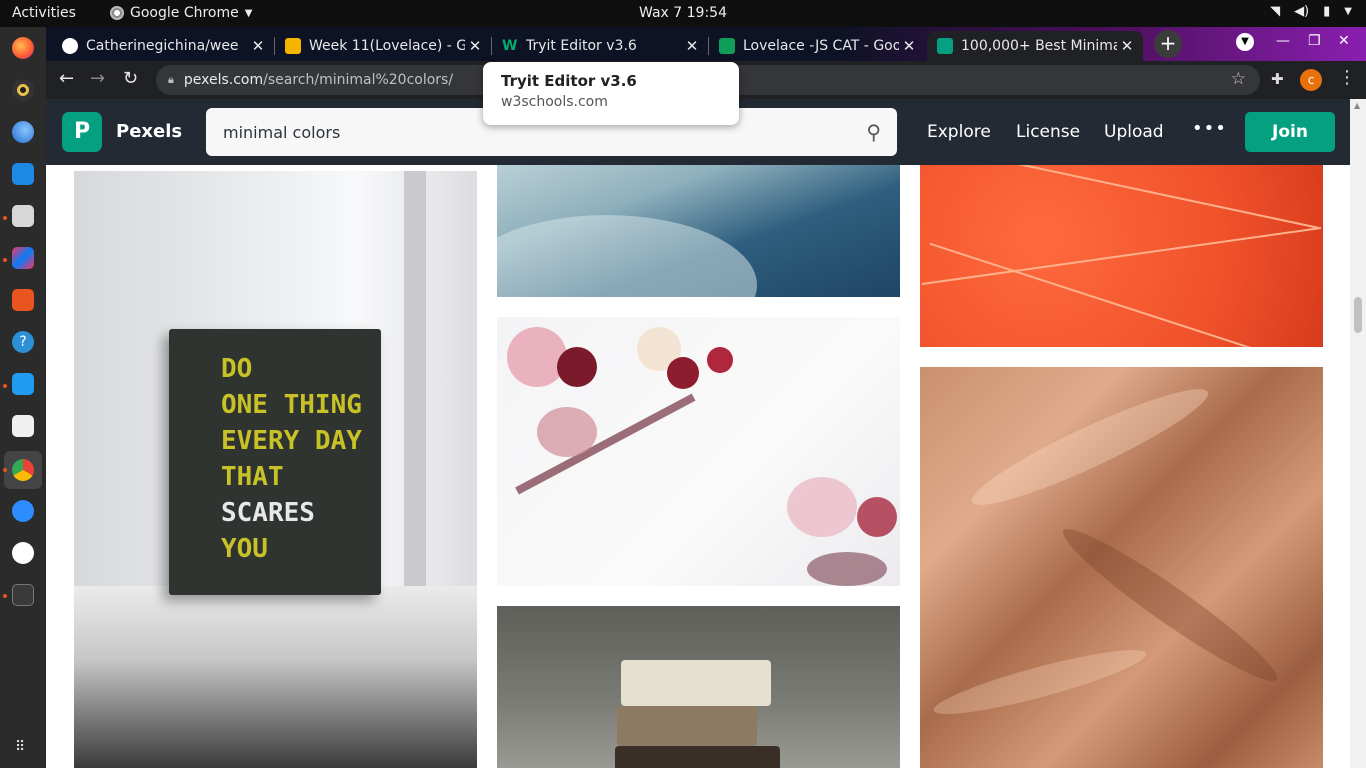  Describe the element at coordinates (1134, 132) in the screenshot. I see `nav-upload: Upload` at that location.